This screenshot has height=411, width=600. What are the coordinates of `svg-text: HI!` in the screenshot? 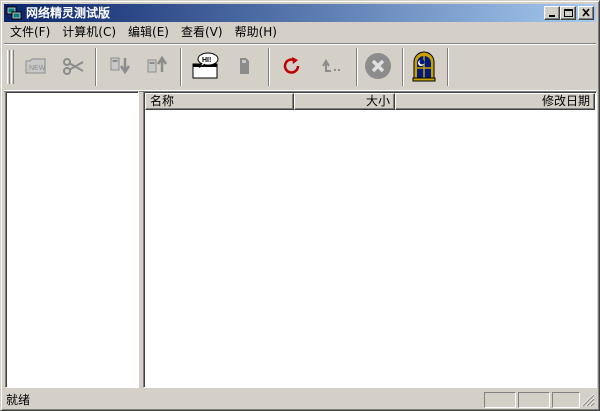 It's located at (206, 60).